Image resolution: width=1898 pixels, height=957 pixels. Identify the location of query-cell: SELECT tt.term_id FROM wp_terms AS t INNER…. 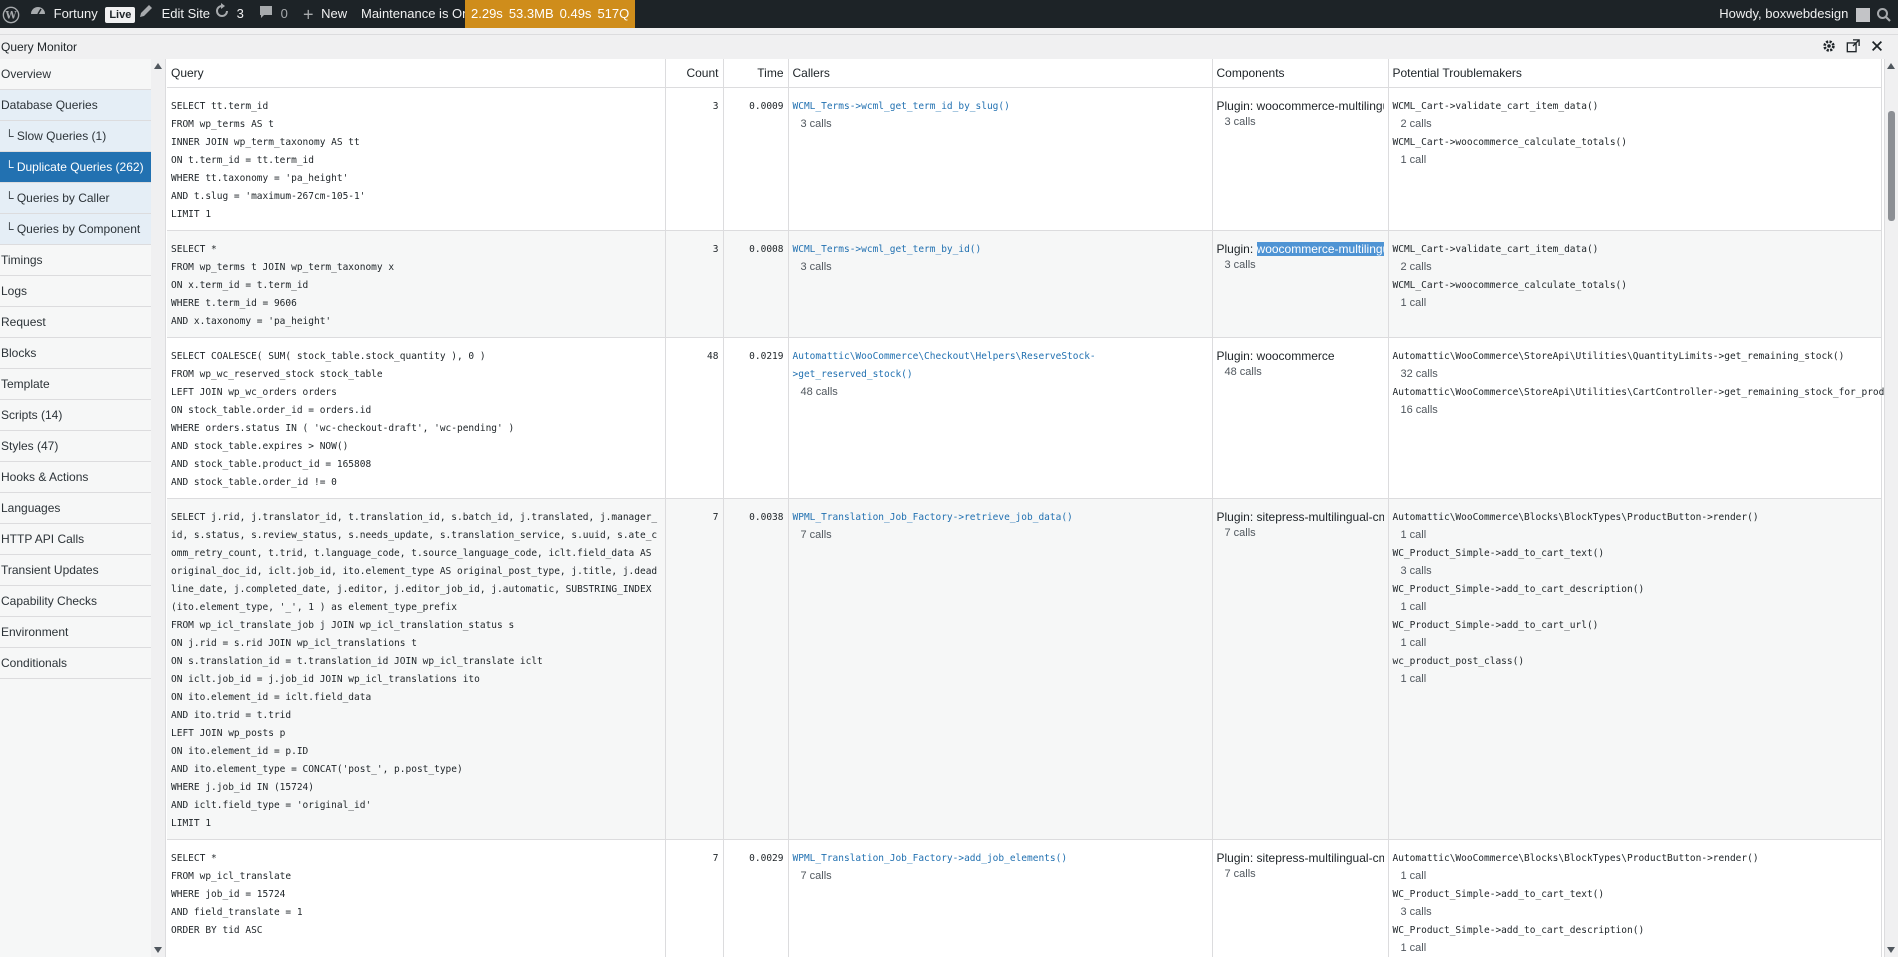
(416, 159).